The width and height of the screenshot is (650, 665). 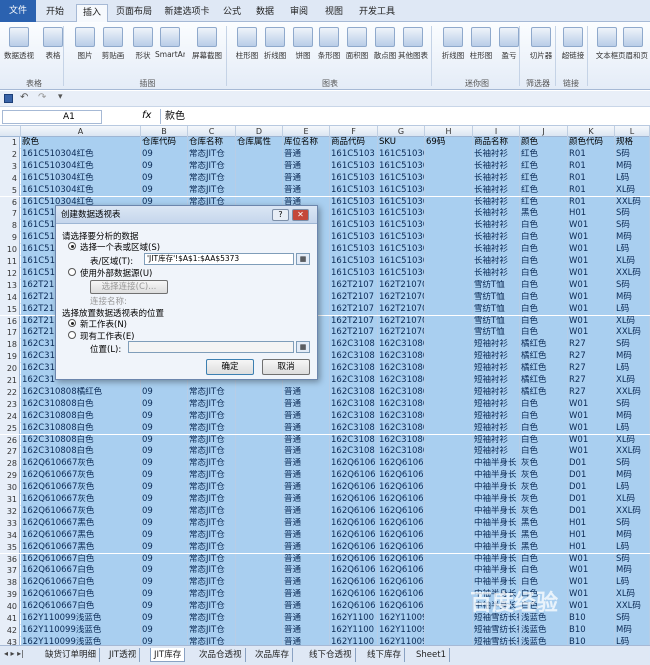 I want to click on table-cell: 橘红色, so click(x=544, y=357).